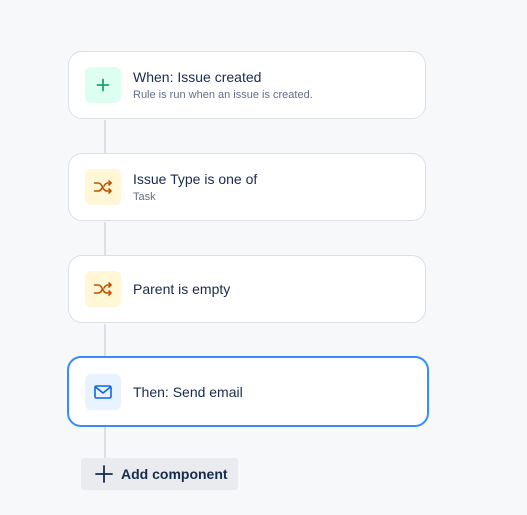  What do you see at coordinates (247, 289) in the screenshot?
I see `condition-card-parent-empty: Parent is empty` at bounding box center [247, 289].